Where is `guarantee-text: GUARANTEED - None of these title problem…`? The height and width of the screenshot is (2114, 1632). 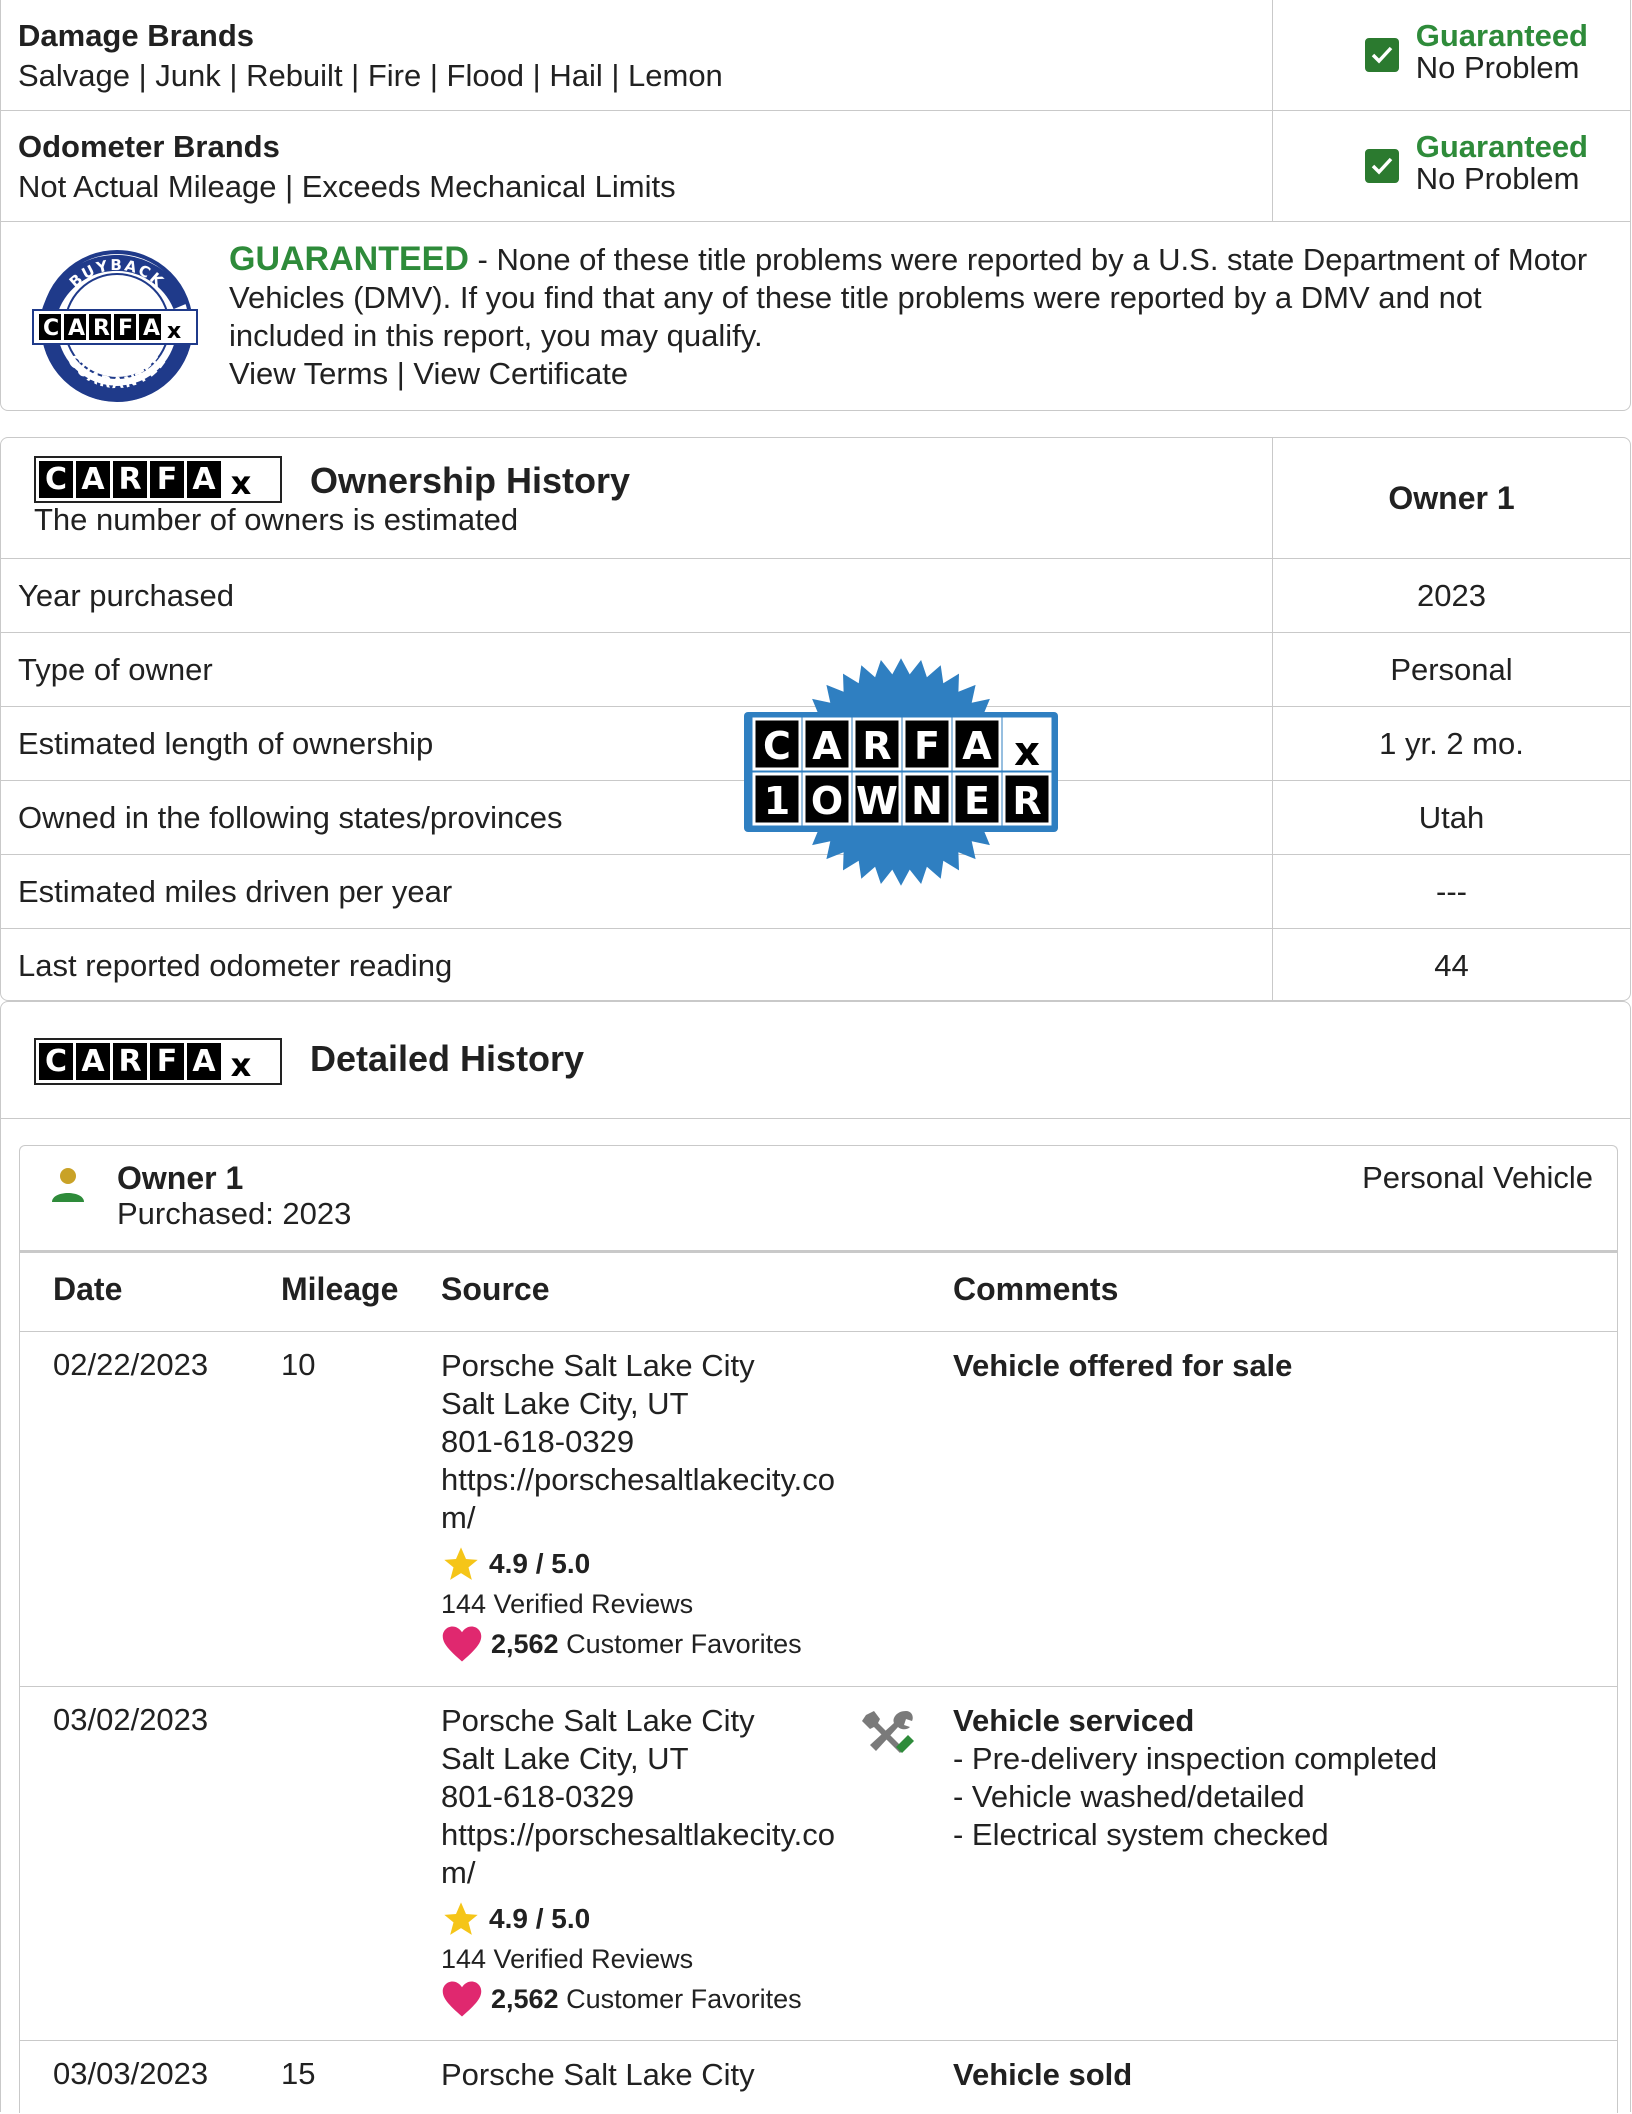 guarantee-text: GUARANTEED - None of these title problem… is located at coordinates (909, 316).